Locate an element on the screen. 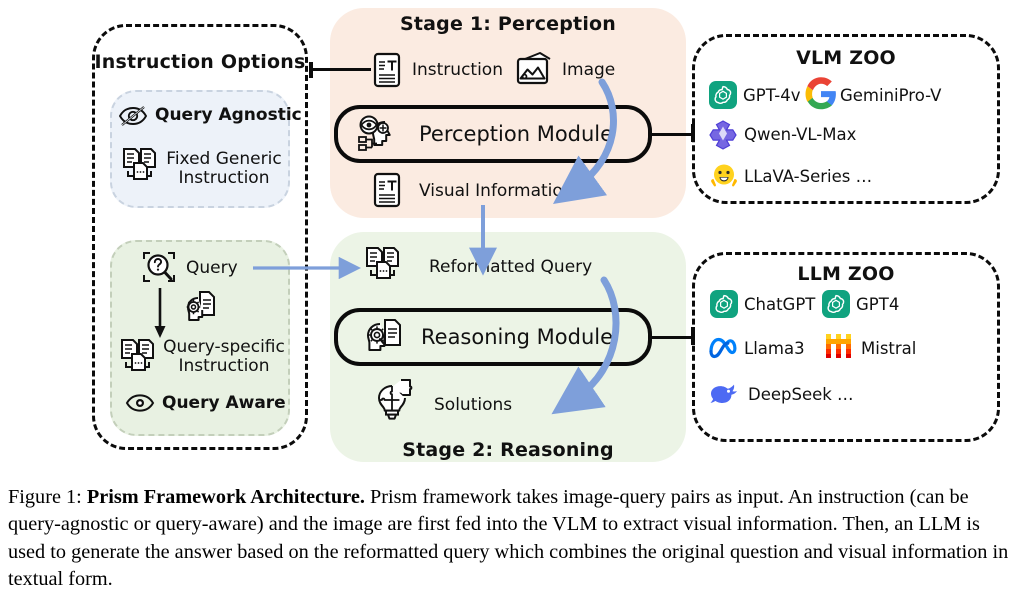 Image resolution: width=1024 pixels, height=597 pixels. stage1-flow-arrow is located at coordinates (584, 141).